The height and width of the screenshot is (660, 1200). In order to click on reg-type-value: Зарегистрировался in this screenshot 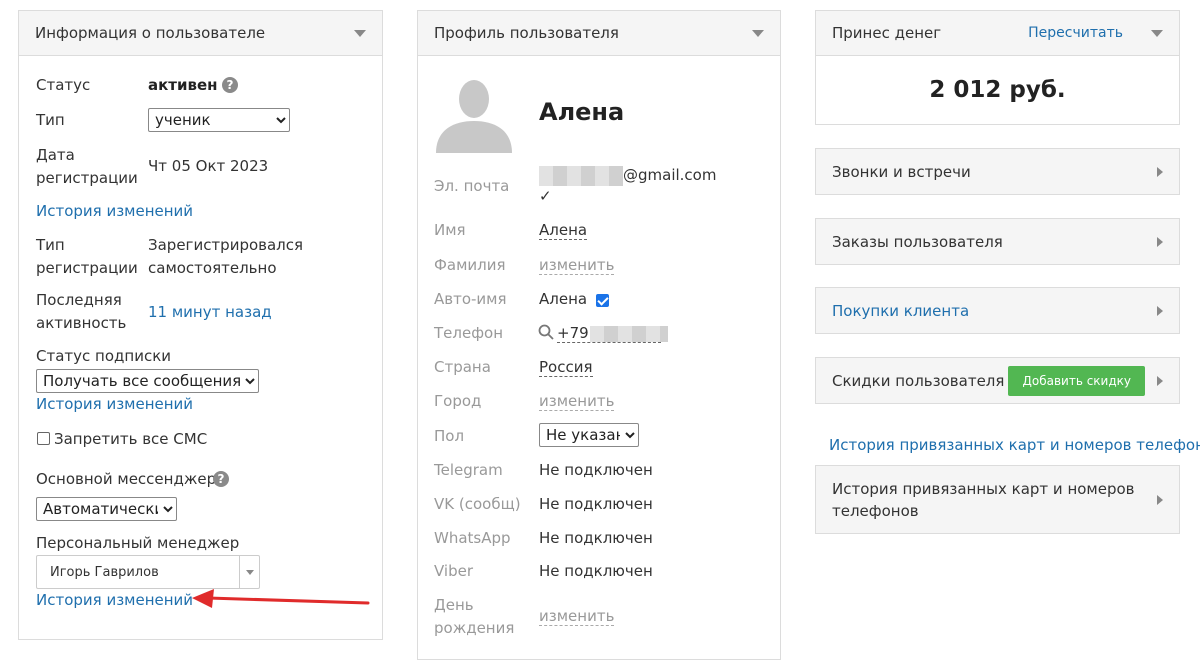, I will do `click(226, 245)`.